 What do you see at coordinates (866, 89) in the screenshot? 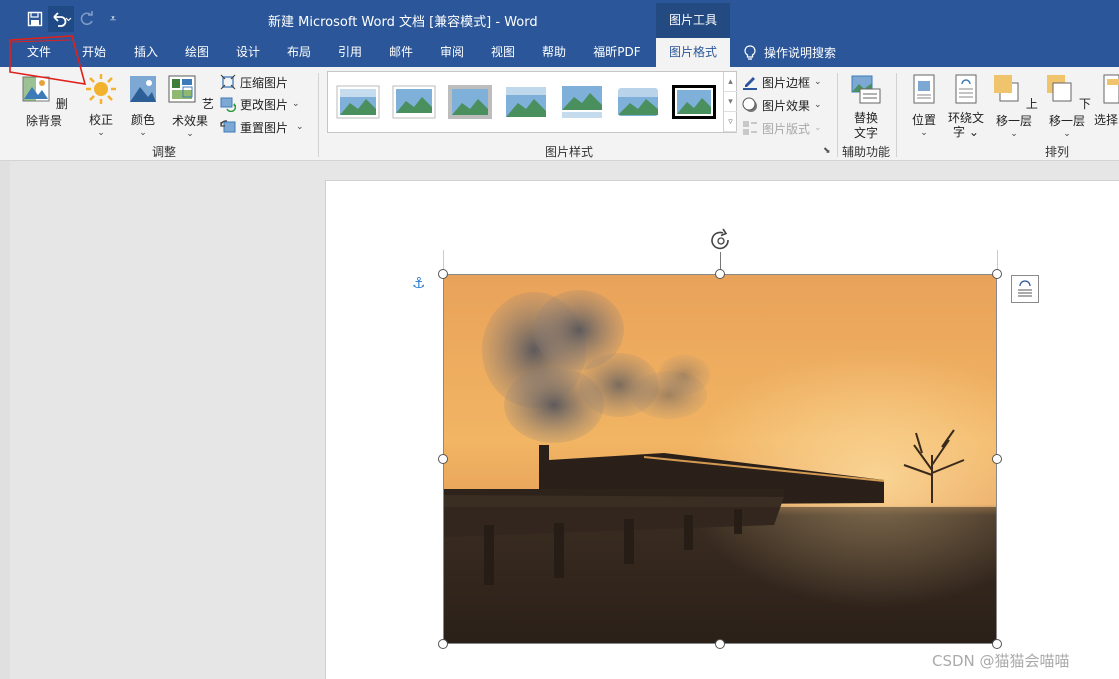
I see `alt-text-icon` at bounding box center [866, 89].